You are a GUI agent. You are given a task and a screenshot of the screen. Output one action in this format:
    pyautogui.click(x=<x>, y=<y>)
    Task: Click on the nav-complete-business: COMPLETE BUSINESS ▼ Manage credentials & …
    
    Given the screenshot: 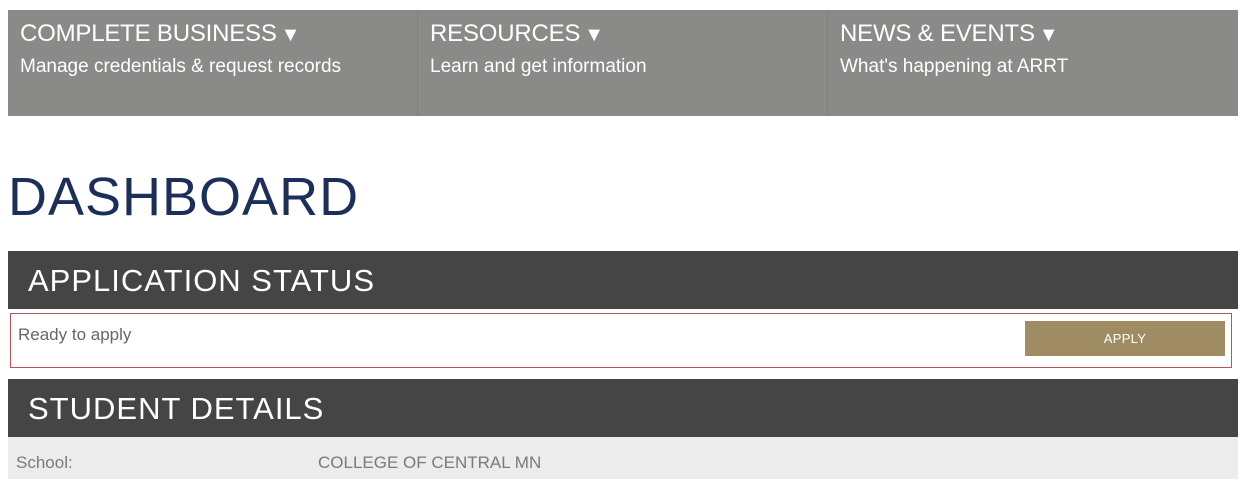 What is the action you would take?
    pyautogui.click(x=213, y=63)
    